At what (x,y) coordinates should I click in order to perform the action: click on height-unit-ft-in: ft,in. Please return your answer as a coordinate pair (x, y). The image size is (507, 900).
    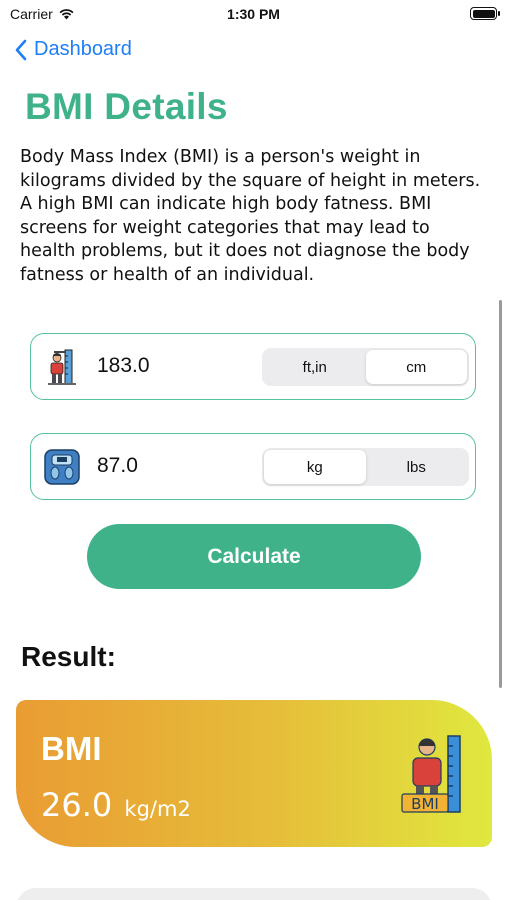
    Looking at the image, I should click on (315, 367).